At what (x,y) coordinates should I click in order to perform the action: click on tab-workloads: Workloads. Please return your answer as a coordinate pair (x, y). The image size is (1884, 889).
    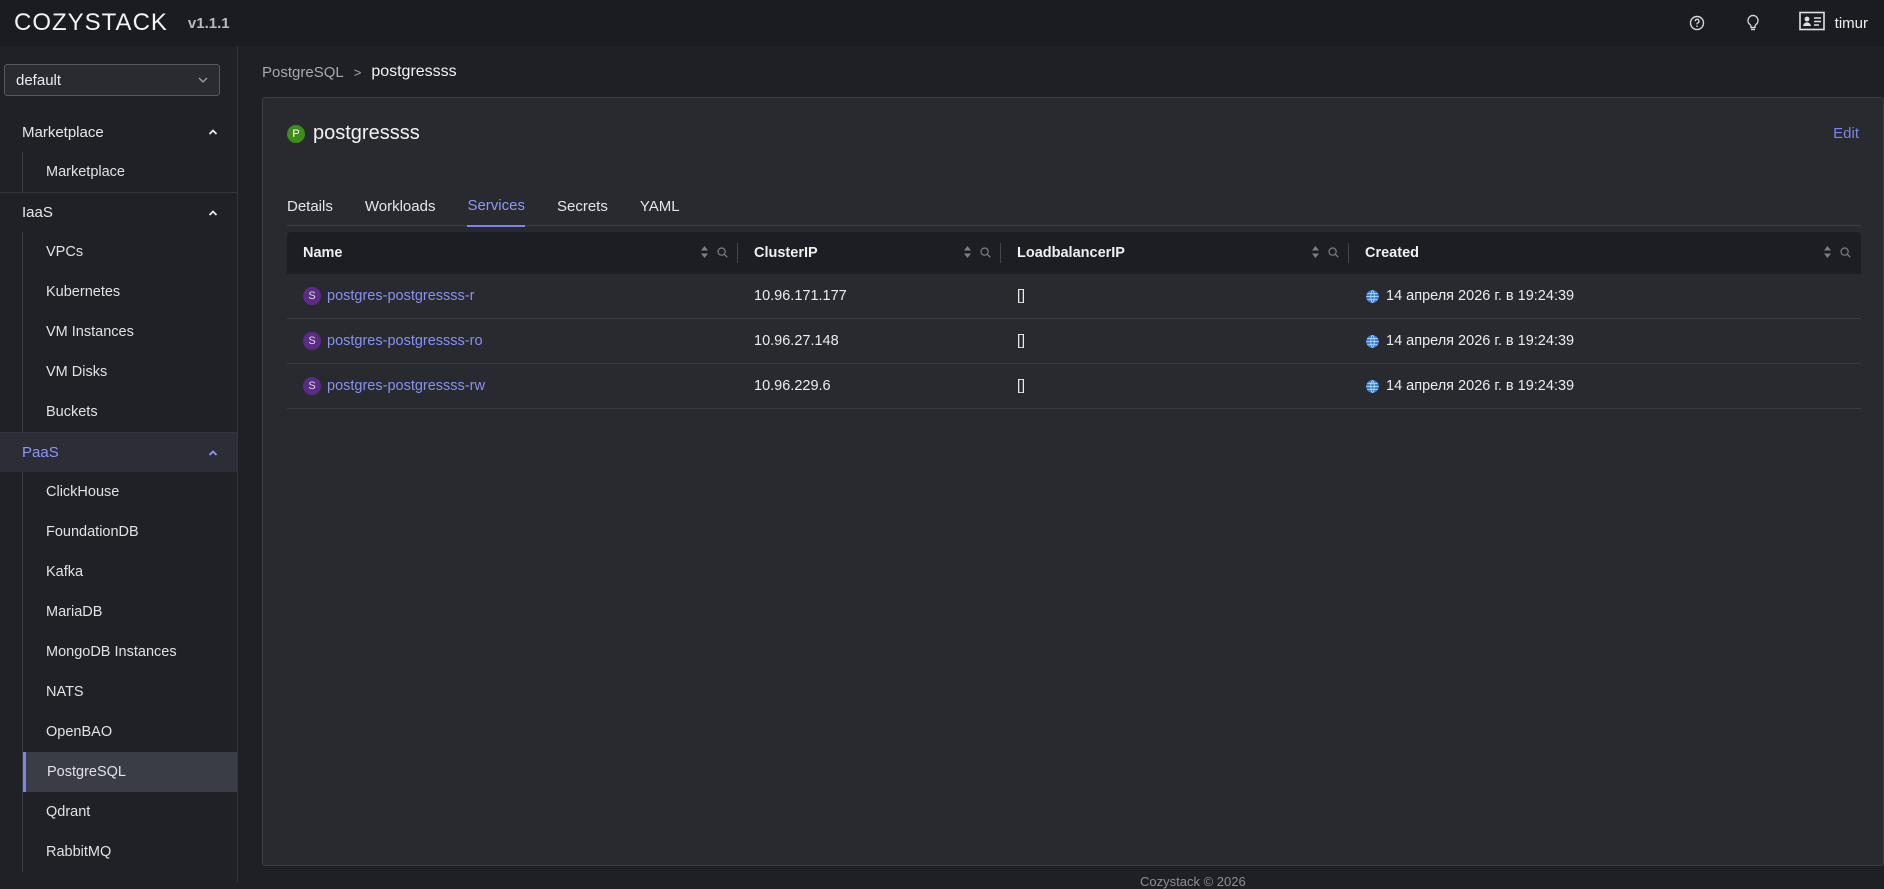
    Looking at the image, I should click on (400, 206).